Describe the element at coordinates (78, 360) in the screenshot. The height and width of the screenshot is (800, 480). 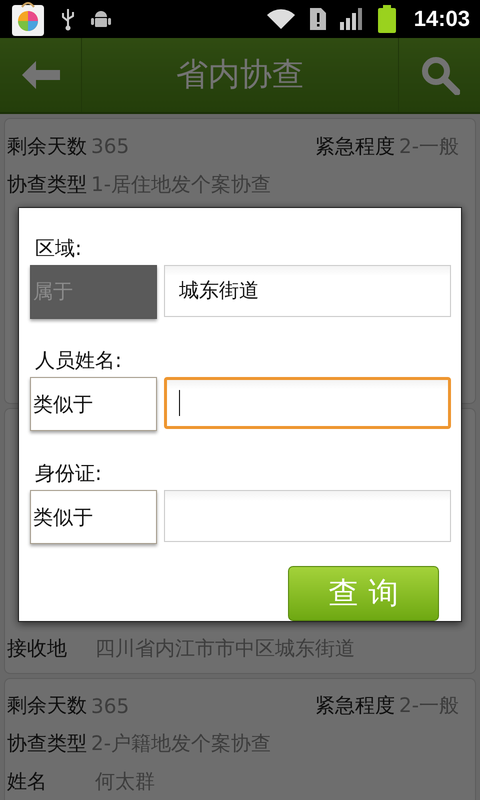
I see `field-label: 人员姓名:` at that location.